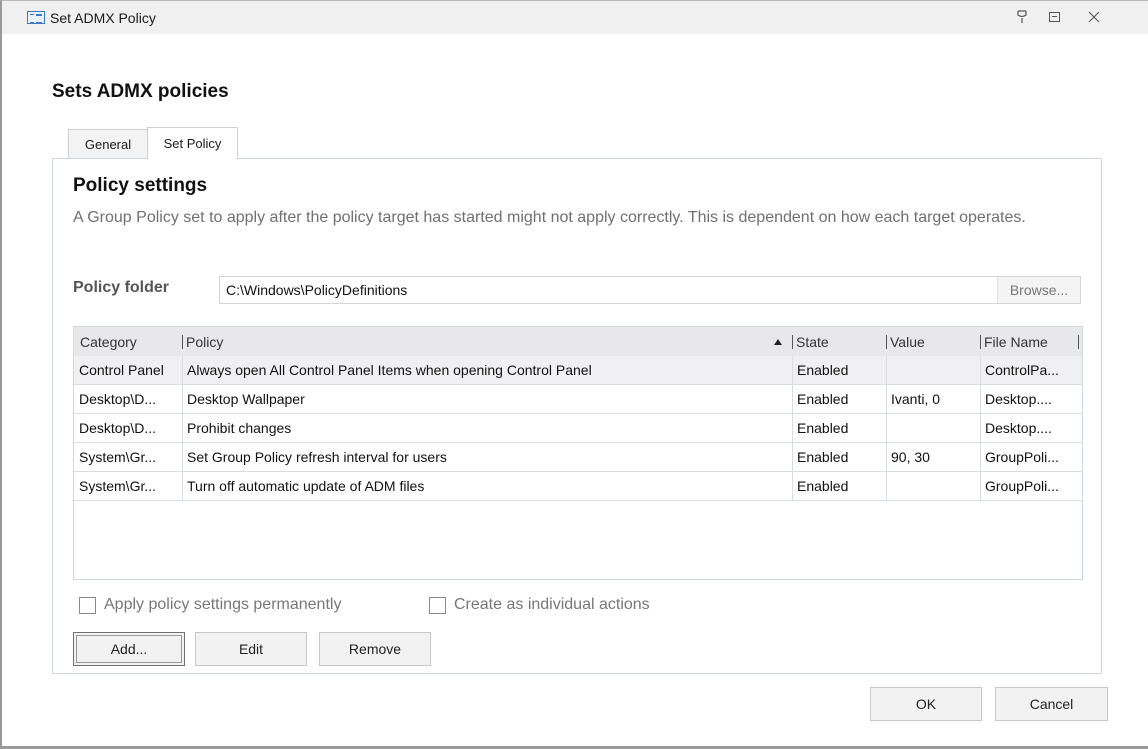  What do you see at coordinates (192, 143) in the screenshot?
I see `tab-set-policy: Set Policy` at bounding box center [192, 143].